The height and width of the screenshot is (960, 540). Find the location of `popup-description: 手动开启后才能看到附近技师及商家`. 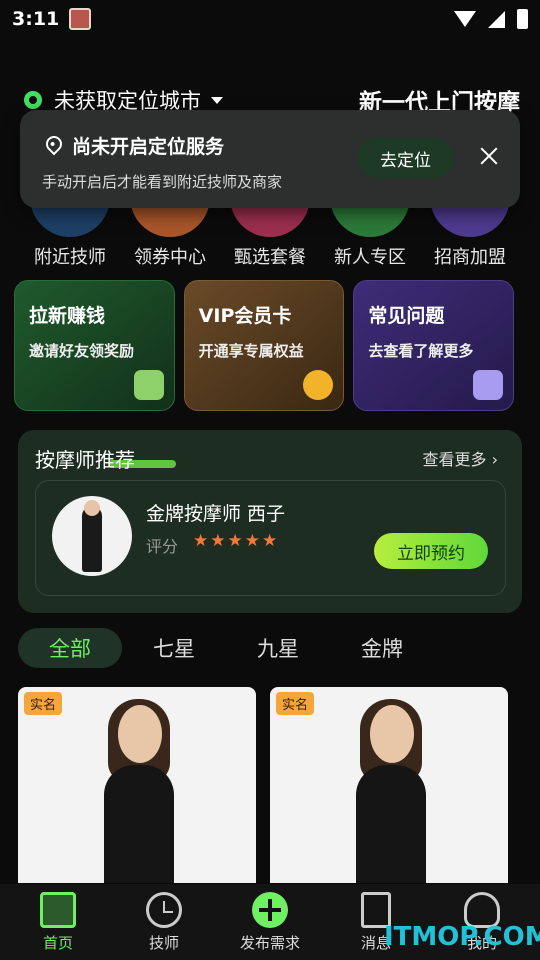

popup-description: 手动开启后才能看到附近技师及商家 is located at coordinates (162, 182).